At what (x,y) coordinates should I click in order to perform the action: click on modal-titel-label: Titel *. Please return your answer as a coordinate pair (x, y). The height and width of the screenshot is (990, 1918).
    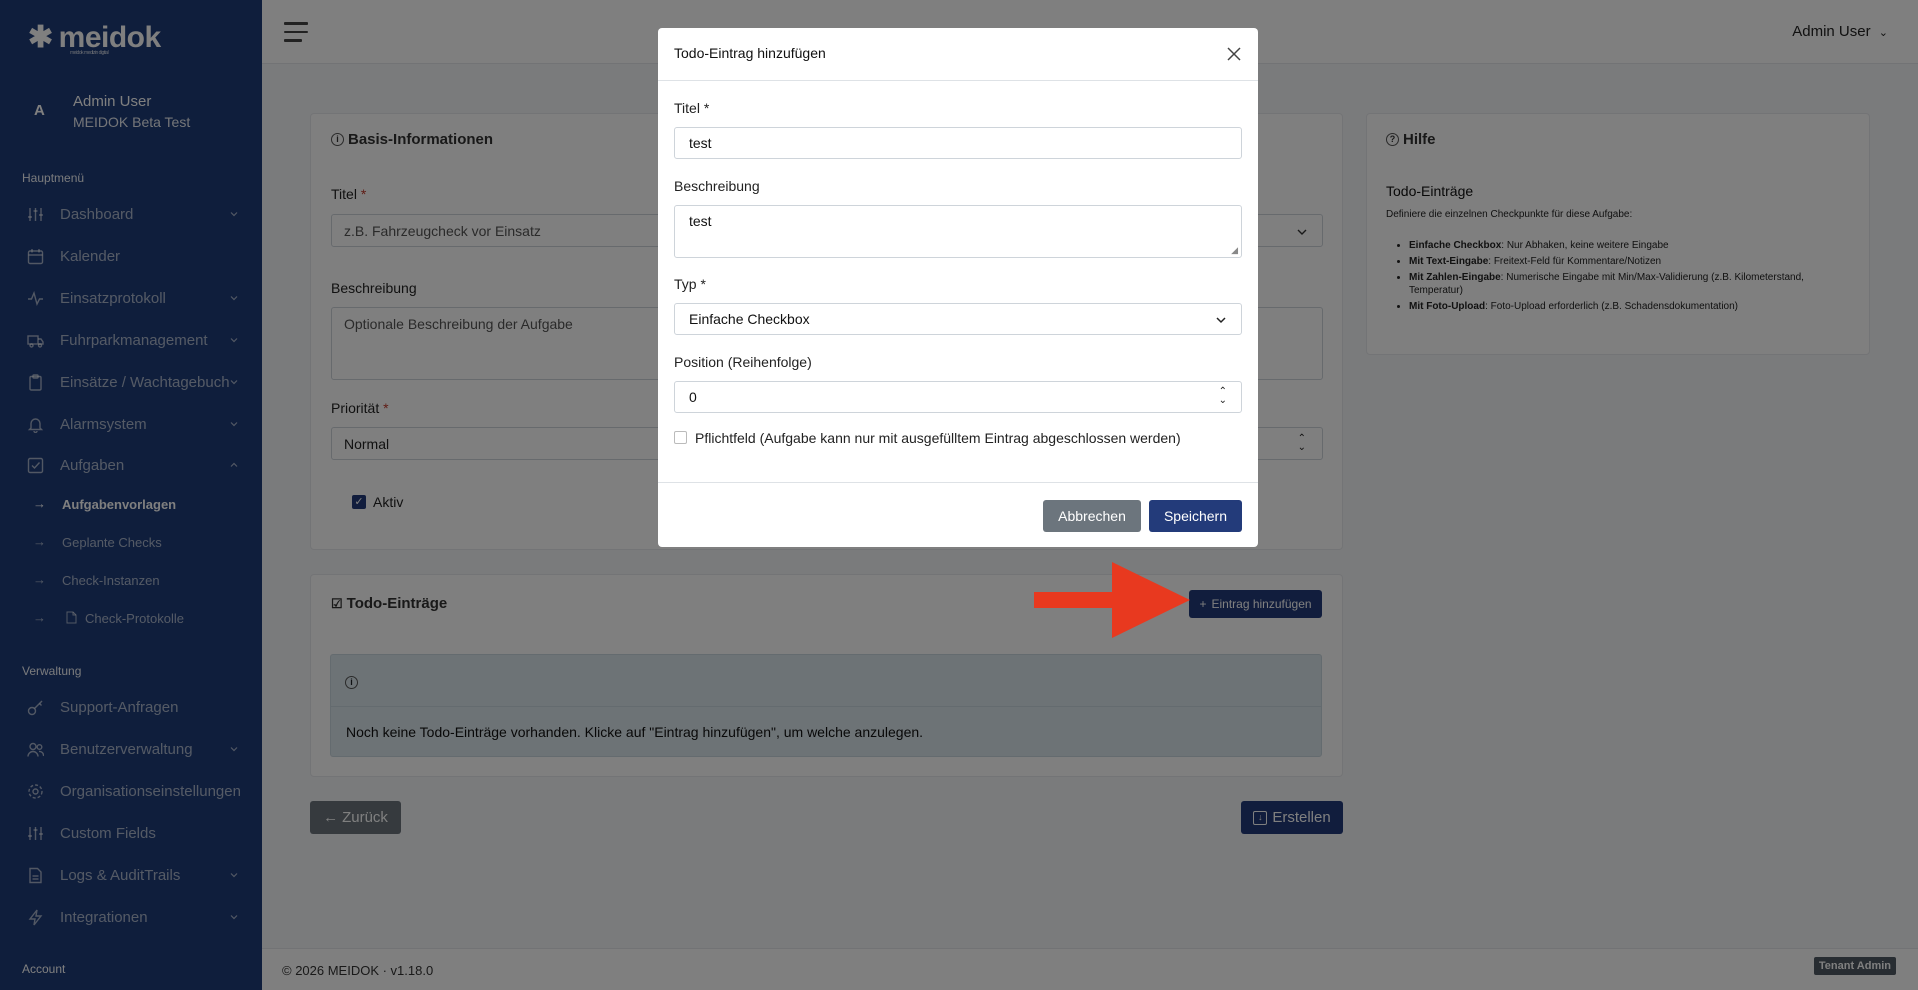
    Looking at the image, I should click on (692, 108).